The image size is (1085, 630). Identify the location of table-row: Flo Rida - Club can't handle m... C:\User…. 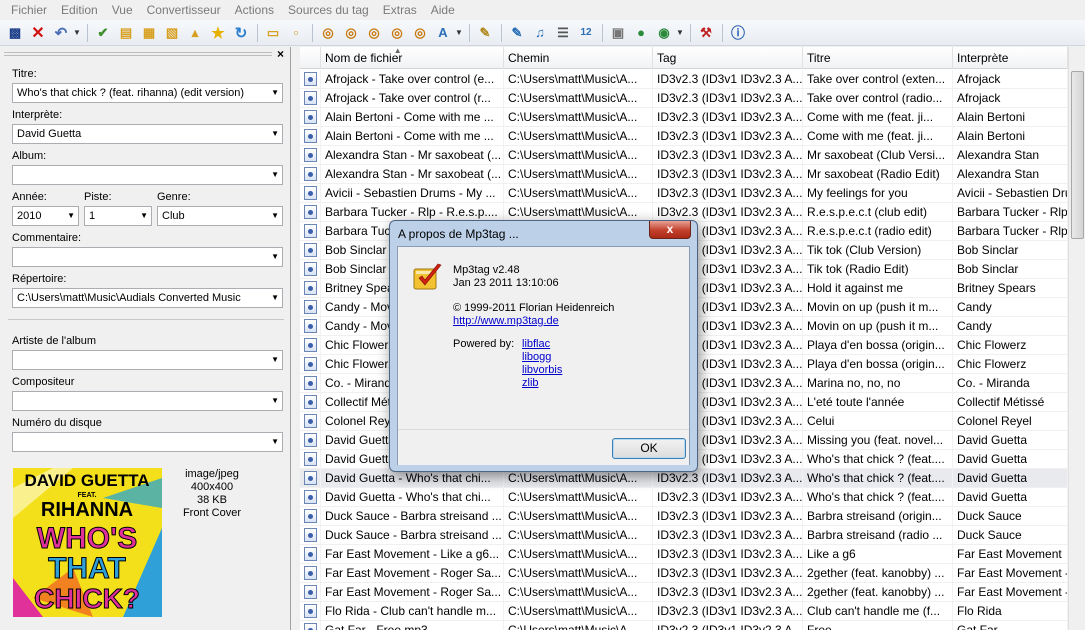
(684, 611).